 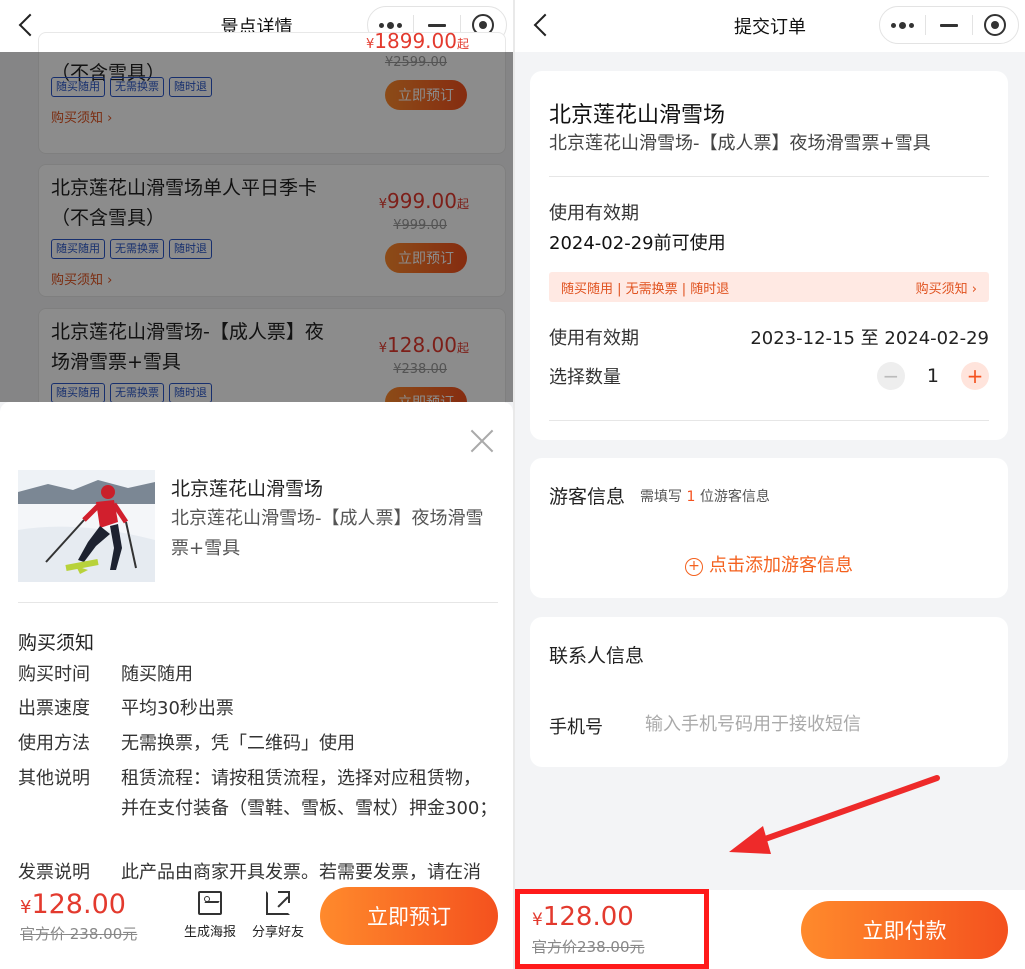 What do you see at coordinates (157, 674) in the screenshot?
I see `notice-value: 随买随用` at bounding box center [157, 674].